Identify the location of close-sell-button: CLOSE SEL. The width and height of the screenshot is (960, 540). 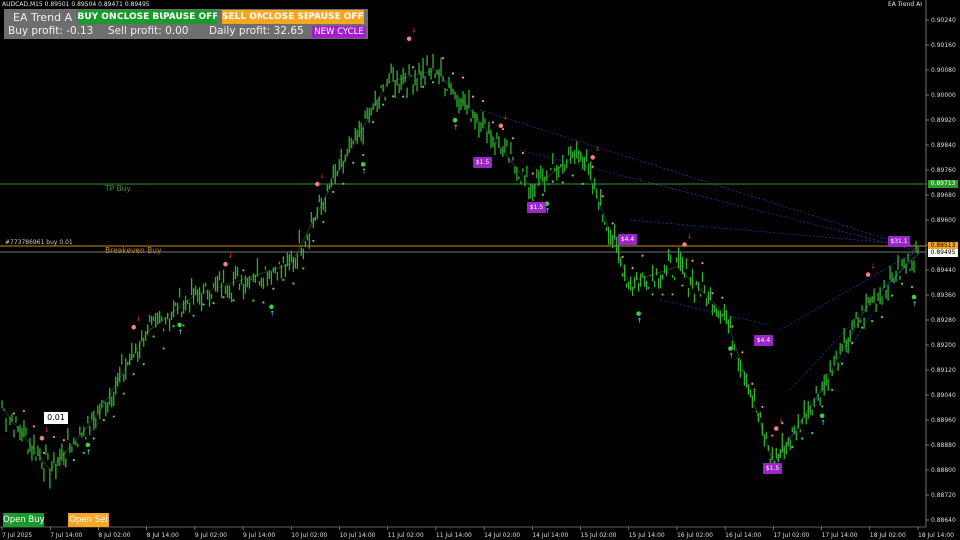
(285, 17).